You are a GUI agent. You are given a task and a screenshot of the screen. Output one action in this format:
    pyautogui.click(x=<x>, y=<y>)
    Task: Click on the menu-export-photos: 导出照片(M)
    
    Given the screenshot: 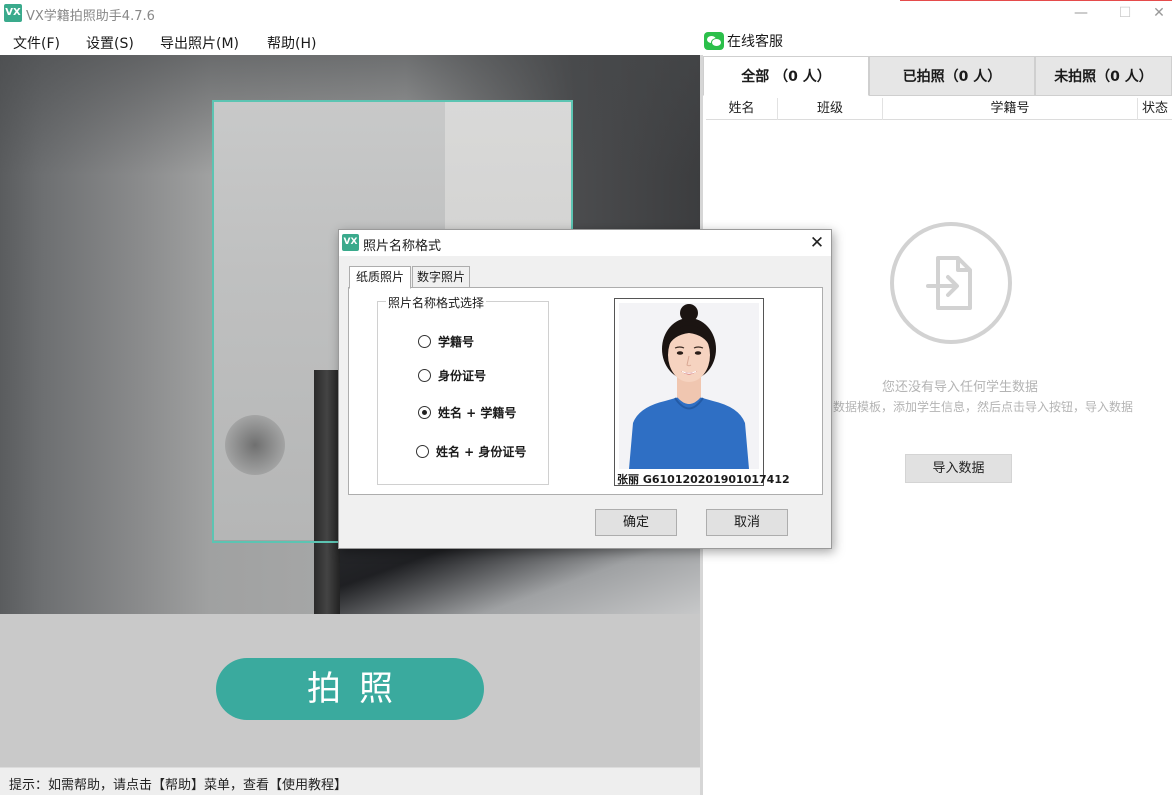 What is the action you would take?
    pyautogui.click(x=199, y=43)
    